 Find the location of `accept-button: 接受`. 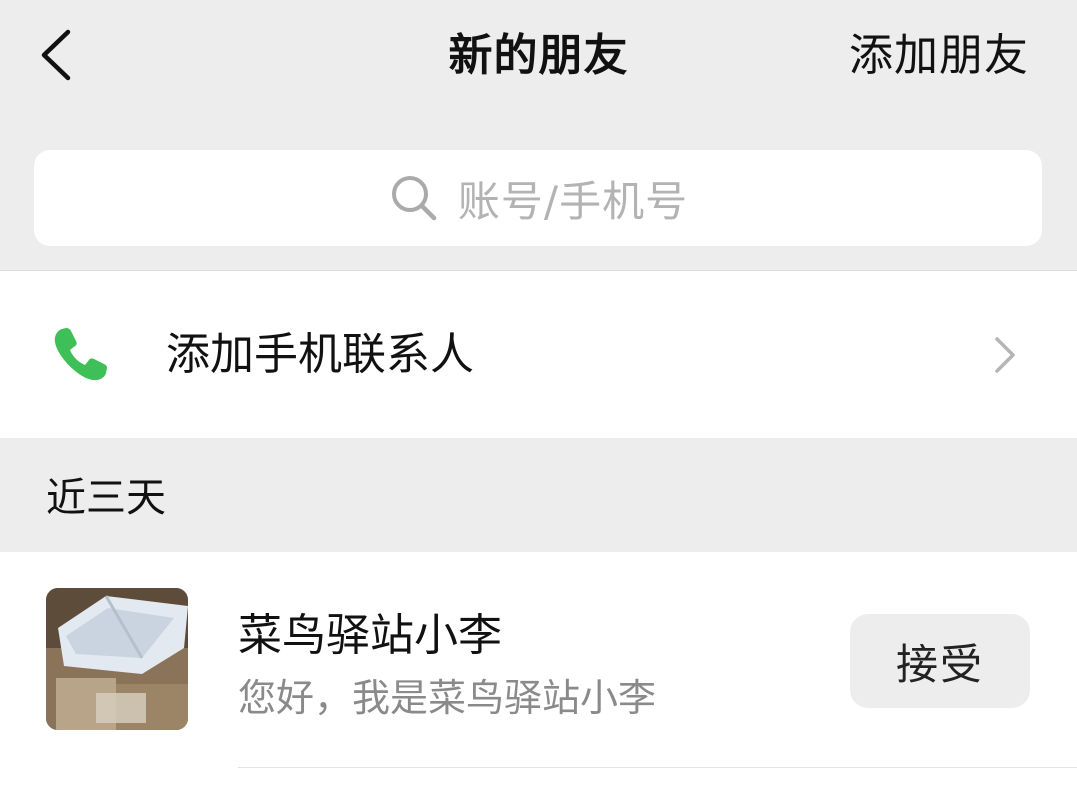

accept-button: 接受 is located at coordinates (940, 661).